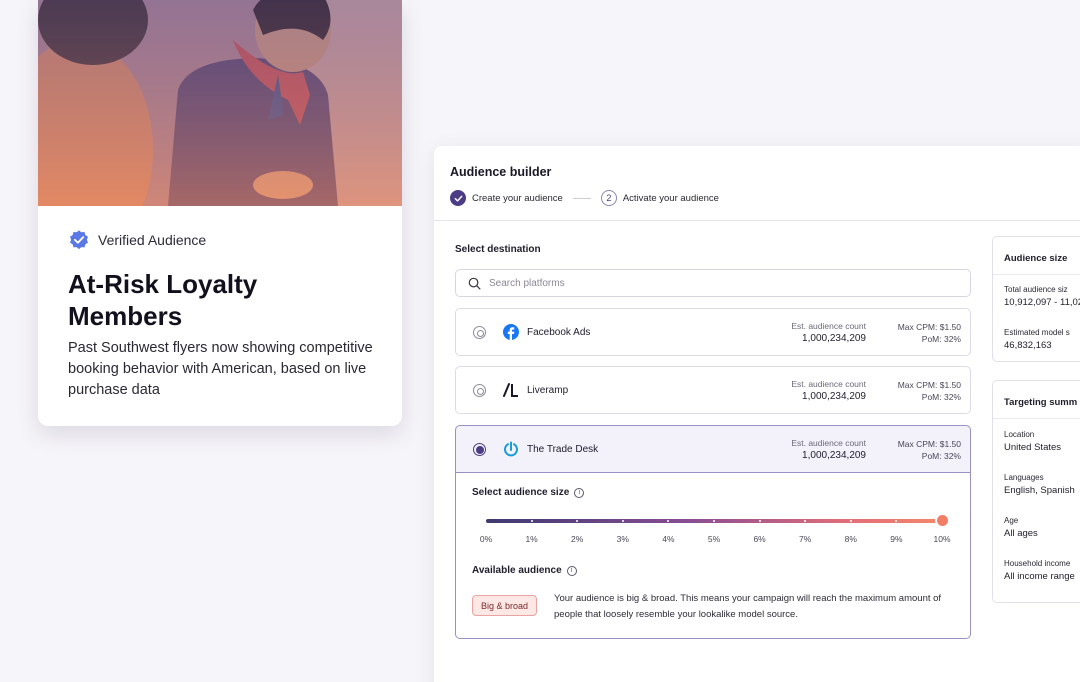  I want to click on platform-name: The Trade Desk, so click(563, 449).